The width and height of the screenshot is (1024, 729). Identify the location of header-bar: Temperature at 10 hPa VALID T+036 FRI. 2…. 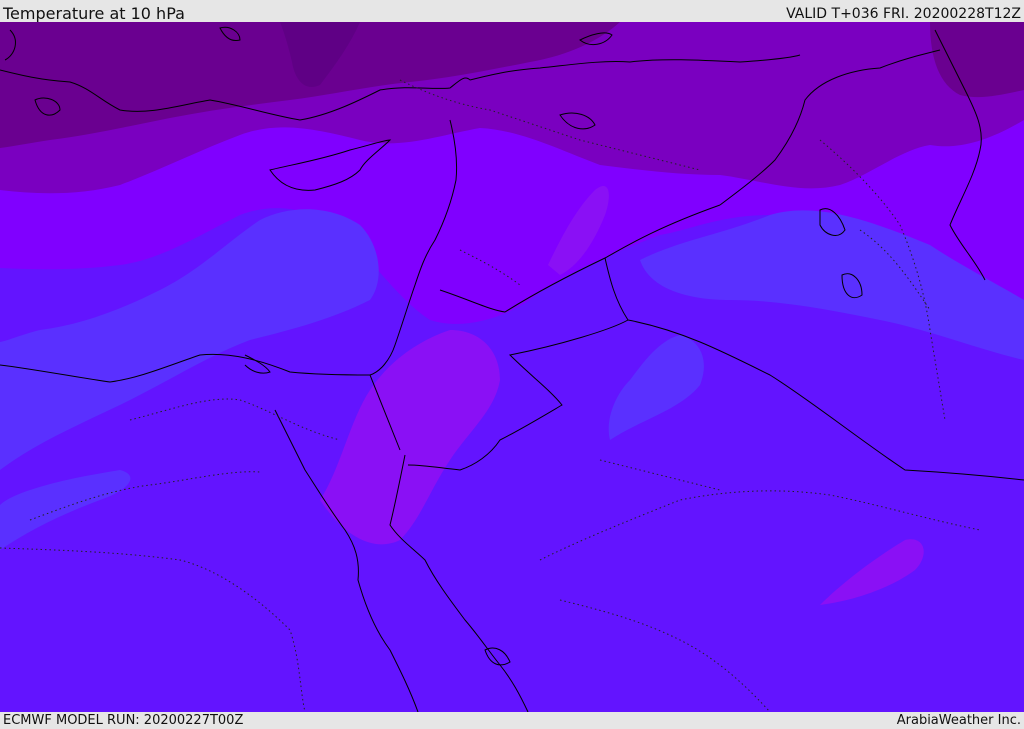
(512, 11).